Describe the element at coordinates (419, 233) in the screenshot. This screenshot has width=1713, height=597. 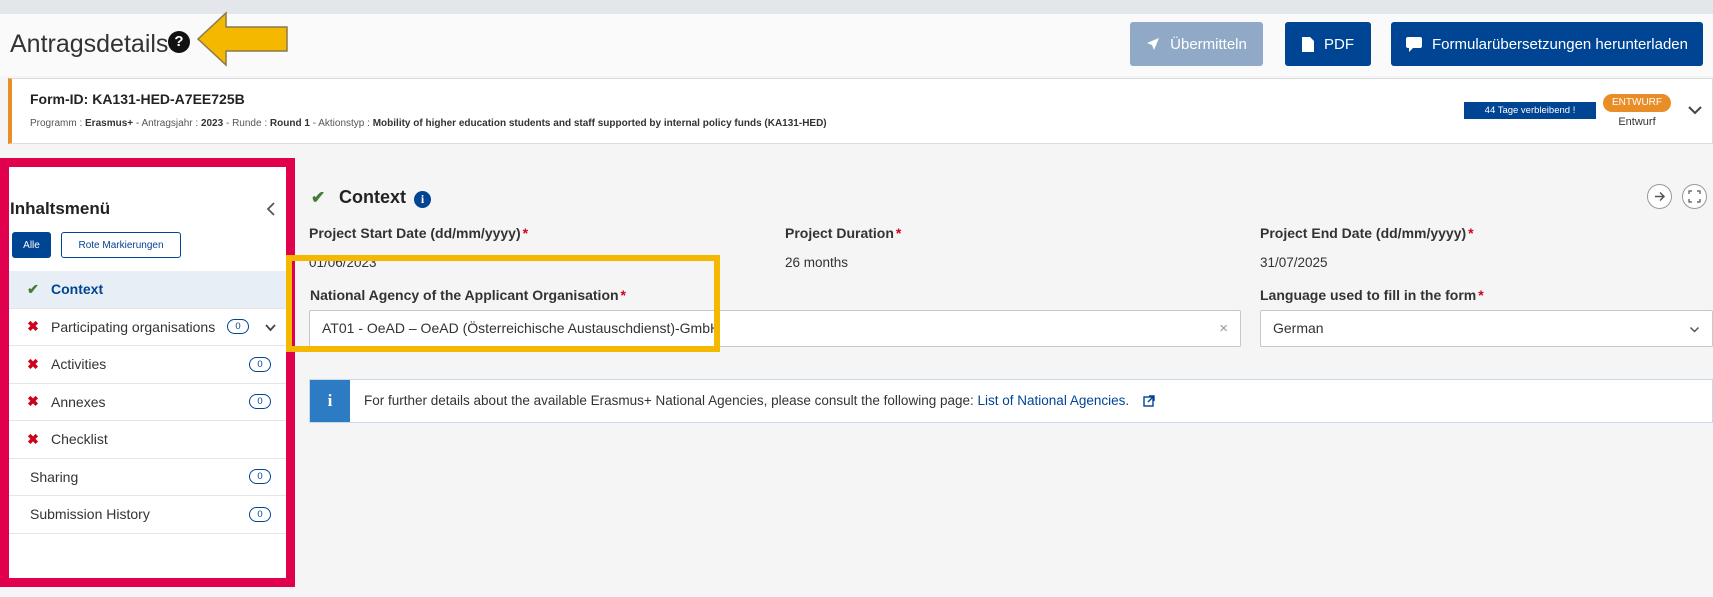
I see `start-date-label: Project Start Date (dd/mm/yyyy) *` at that location.